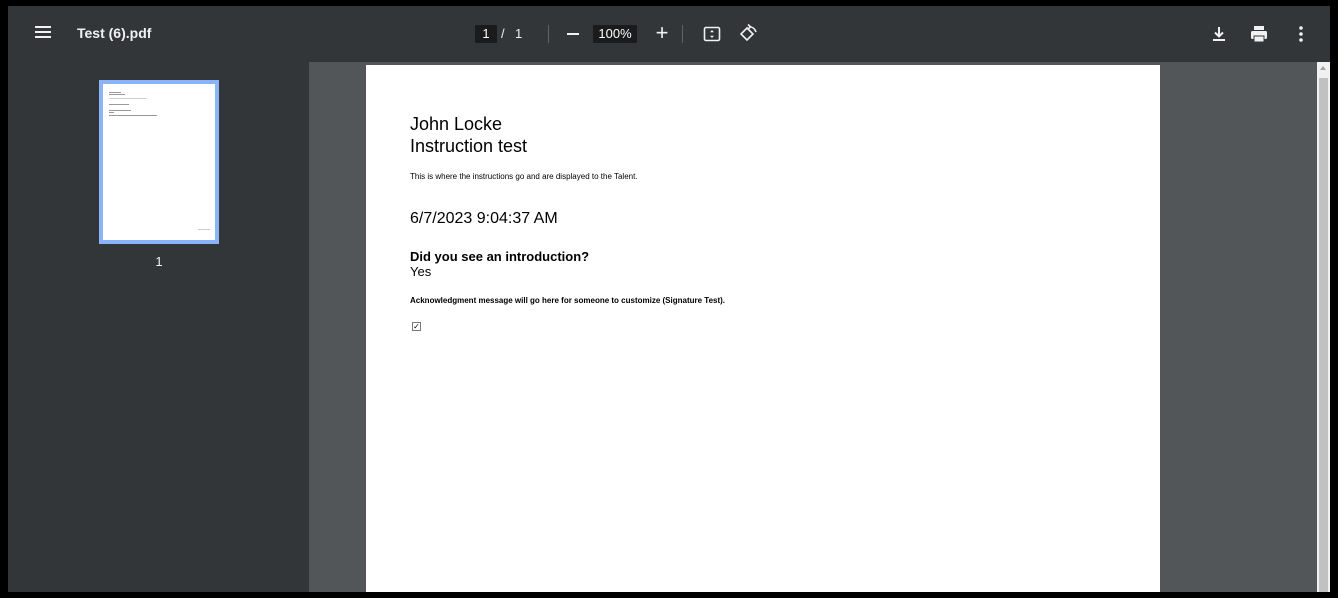 This screenshot has width=1338, height=598. I want to click on scrollbar-thumb, so click(1323, 335).